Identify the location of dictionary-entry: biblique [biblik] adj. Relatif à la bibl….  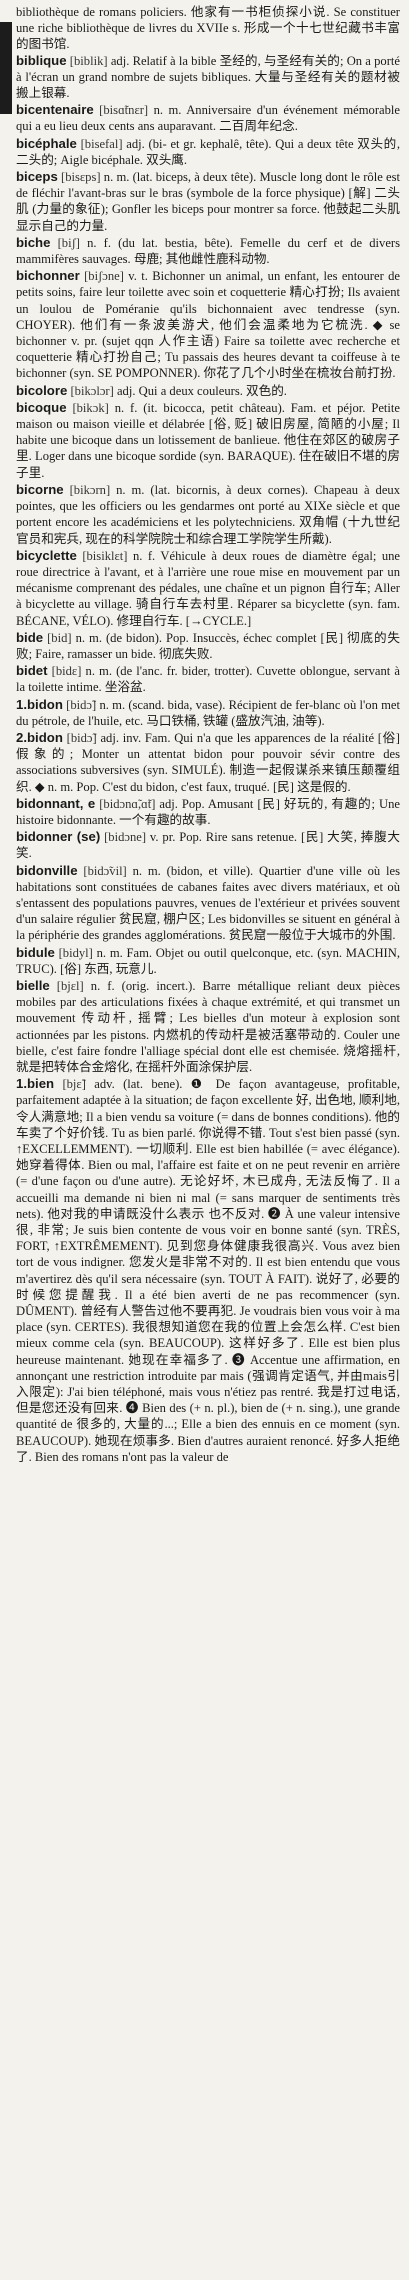
(208, 77).